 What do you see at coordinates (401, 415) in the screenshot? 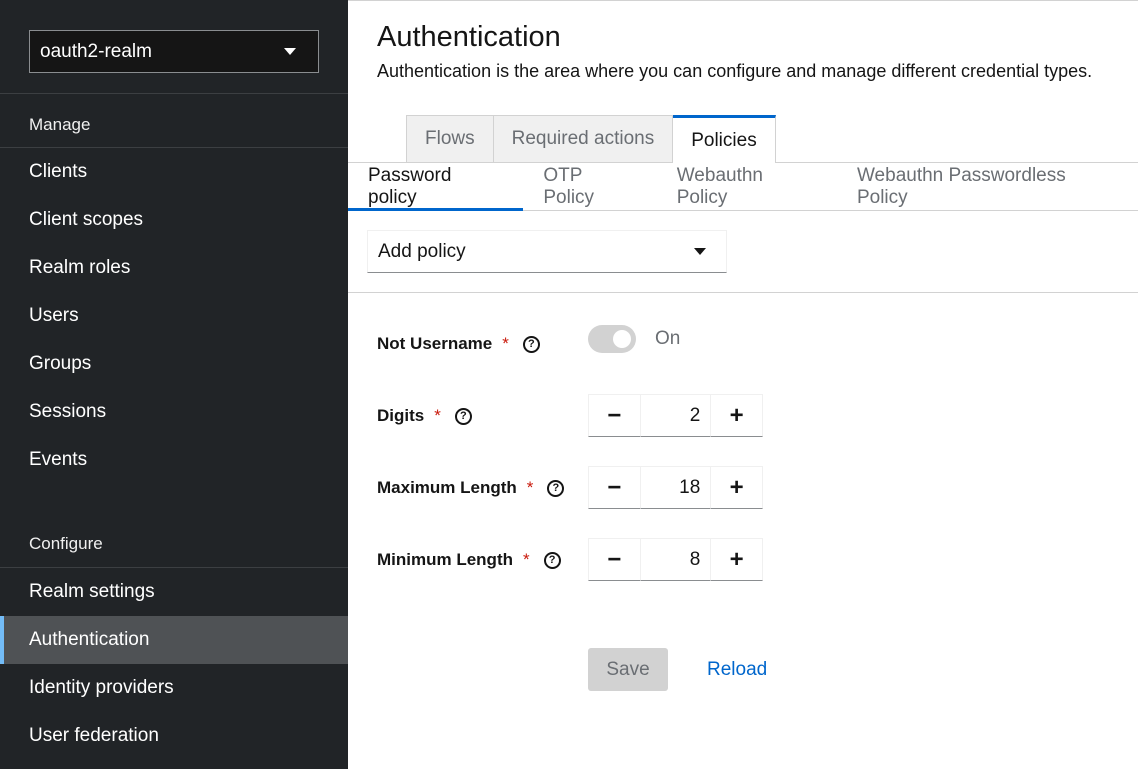
I see `digits-label: Digits` at bounding box center [401, 415].